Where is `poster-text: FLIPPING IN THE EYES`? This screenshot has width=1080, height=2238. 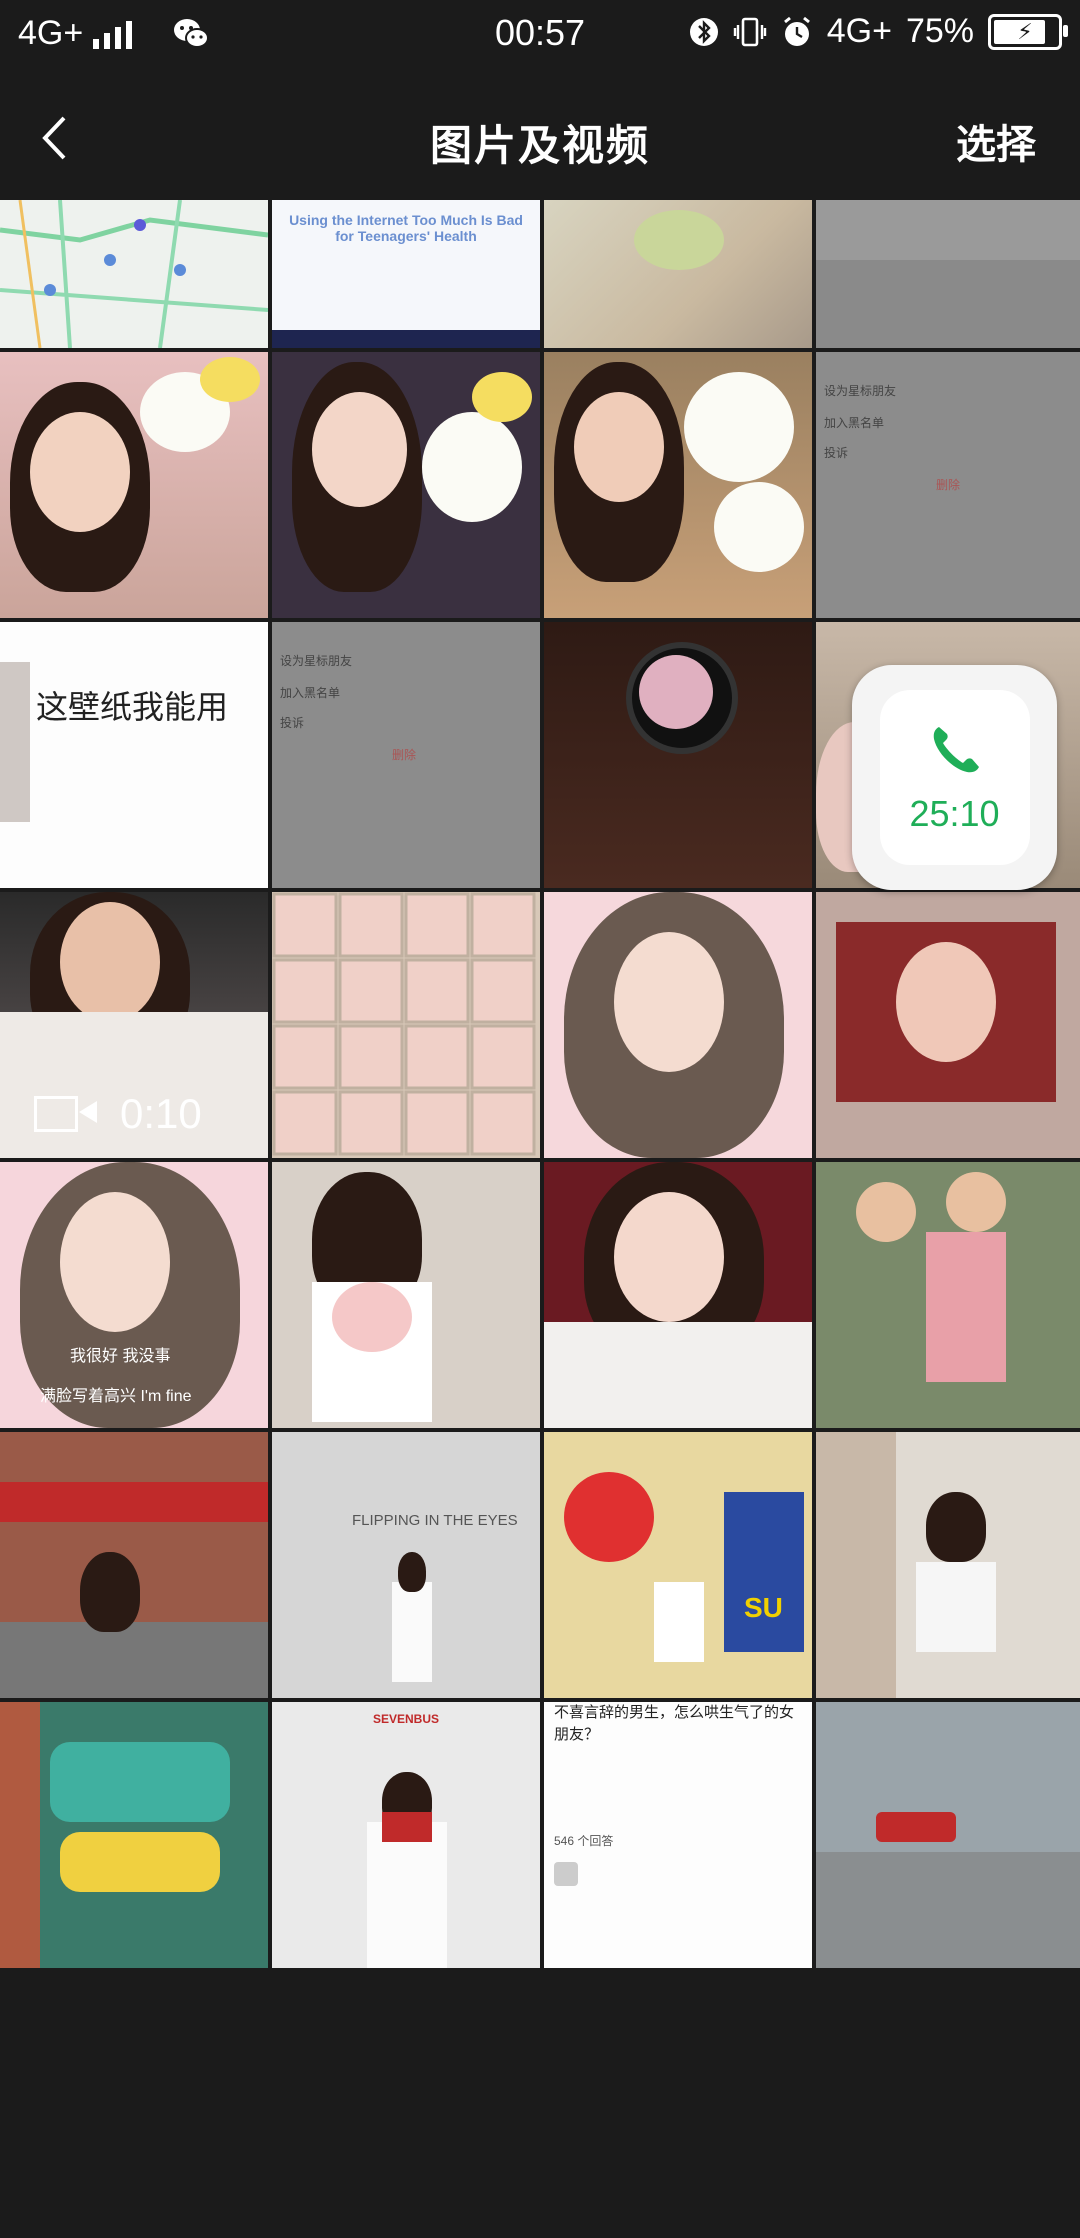 poster-text: FLIPPING IN THE EYES is located at coordinates (435, 1520).